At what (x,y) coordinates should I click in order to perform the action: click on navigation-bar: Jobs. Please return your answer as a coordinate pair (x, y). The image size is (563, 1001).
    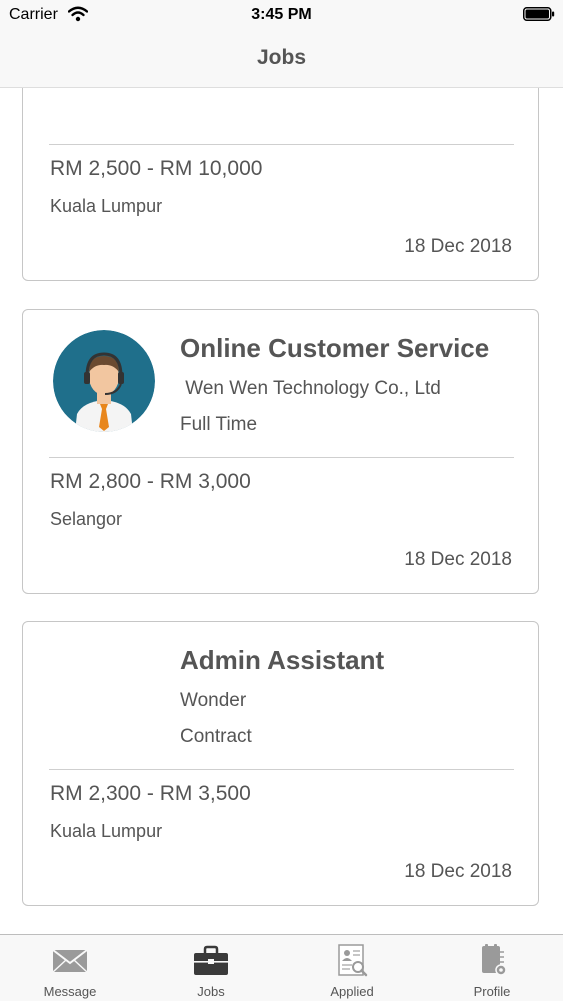
    Looking at the image, I should click on (281, 59).